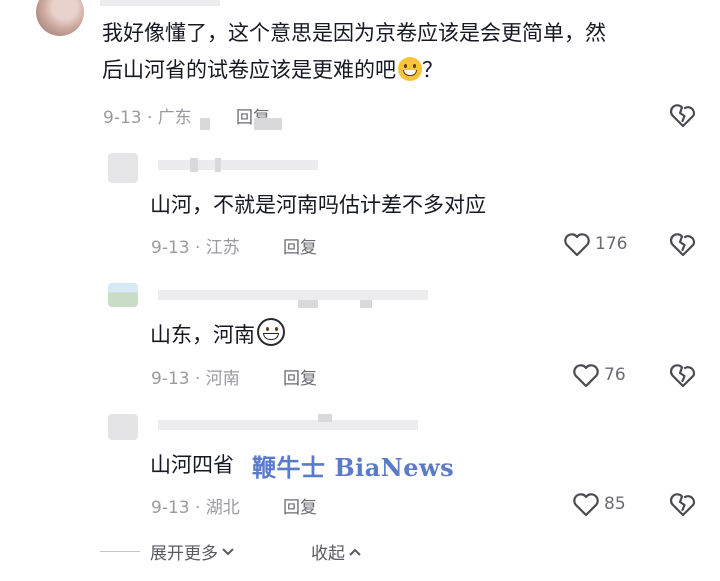  Describe the element at coordinates (271, 332) in the screenshot. I see `grin-emoji-icon` at that location.